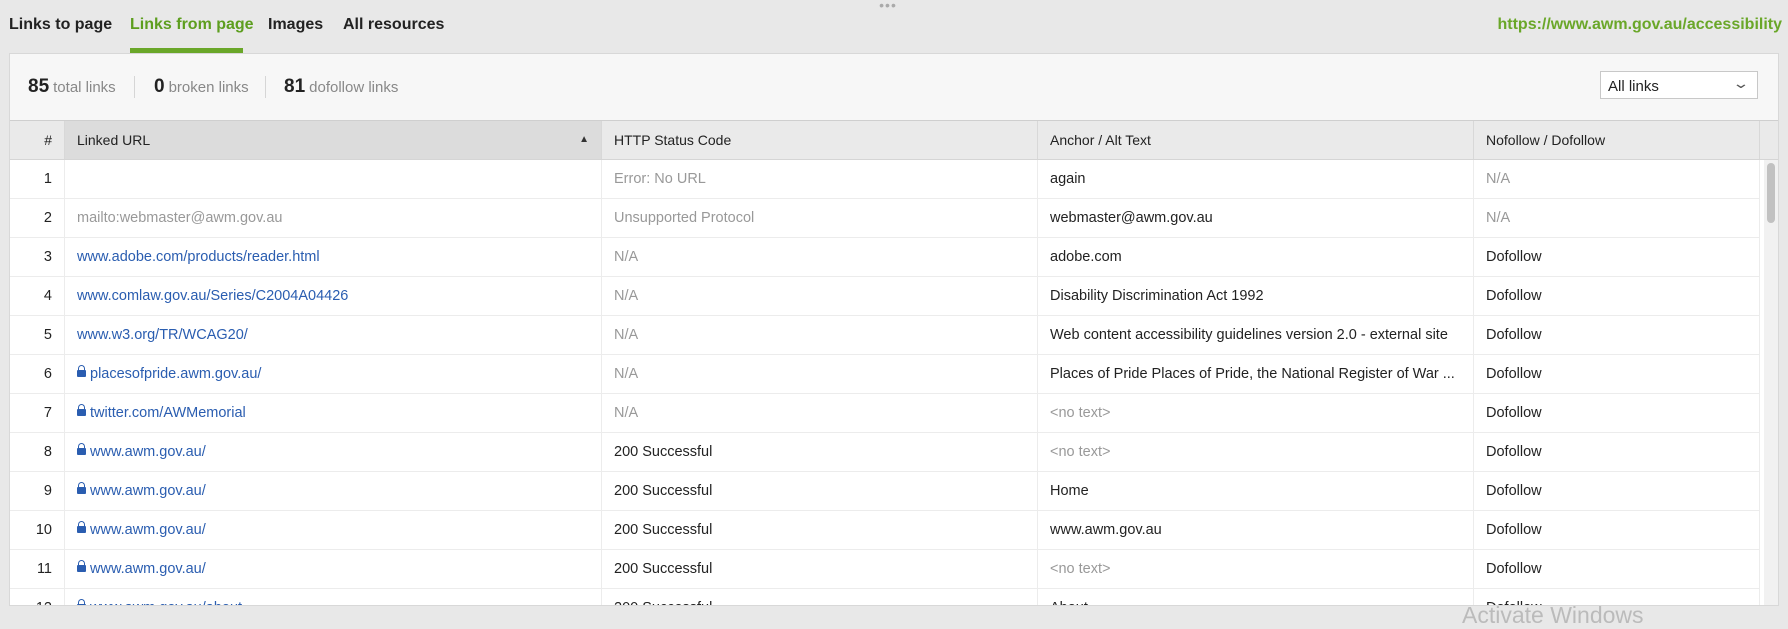 Image resolution: width=1788 pixels, height=629 pixels. Describe the element at coordinates (37, 140) in the screenshot. I see `column-header-number: #` at that location.